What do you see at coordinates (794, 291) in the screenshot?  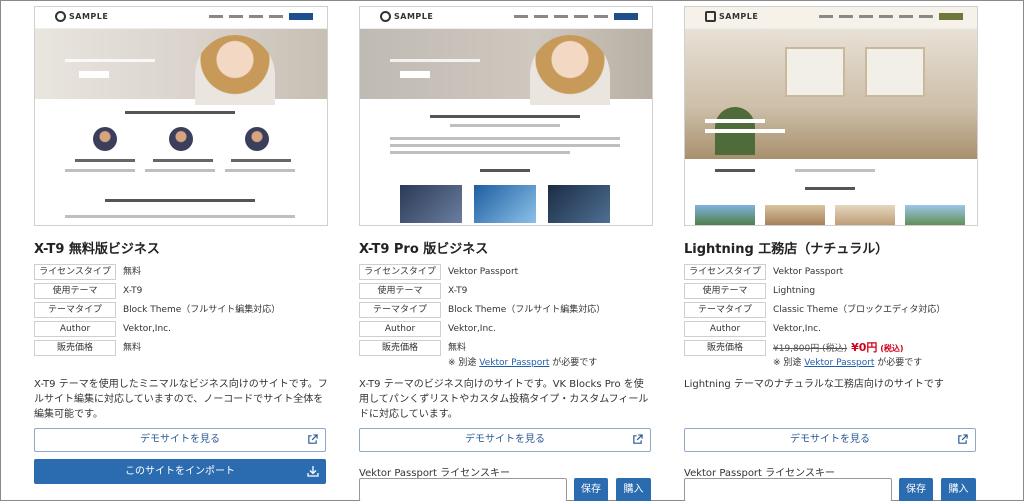 I see `theme-value: Lightning` at bounding box center [794, 291].